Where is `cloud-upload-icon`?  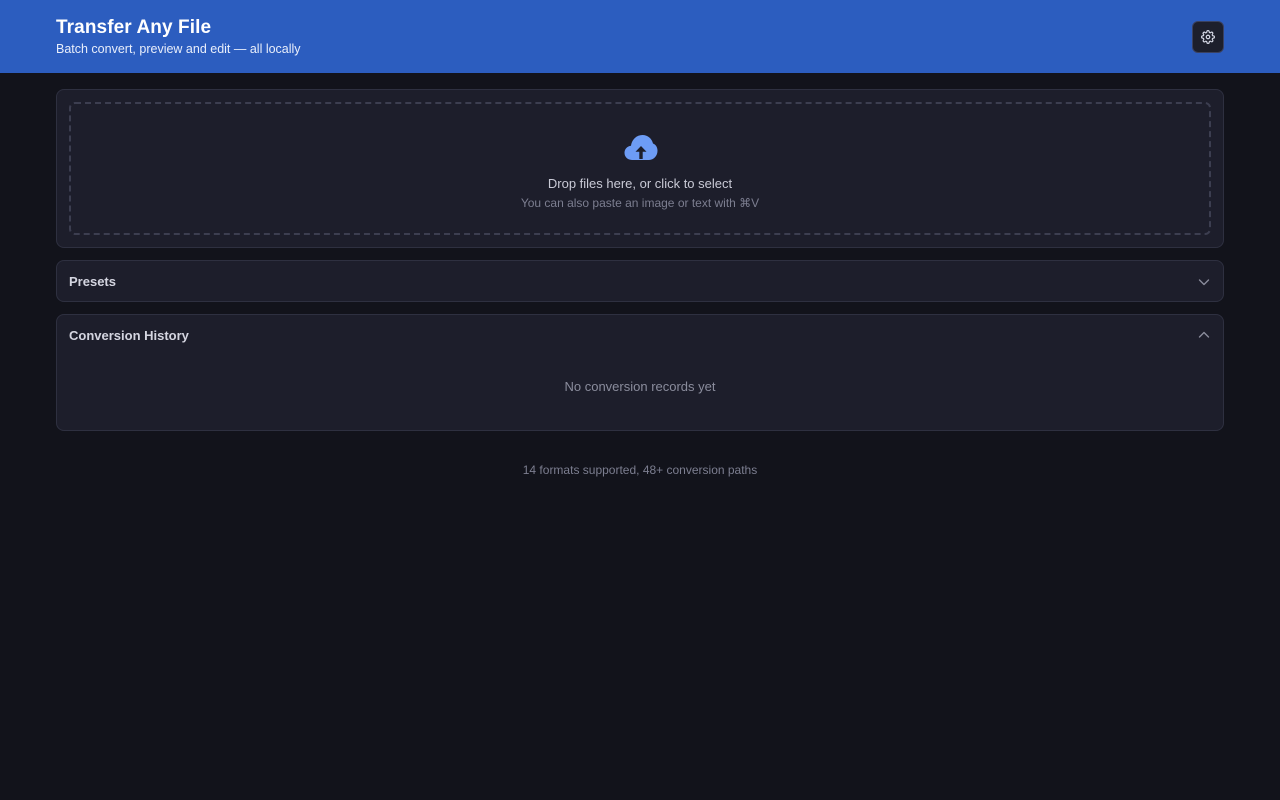
cloud-upload-icon is located at coordinates (641, 147).